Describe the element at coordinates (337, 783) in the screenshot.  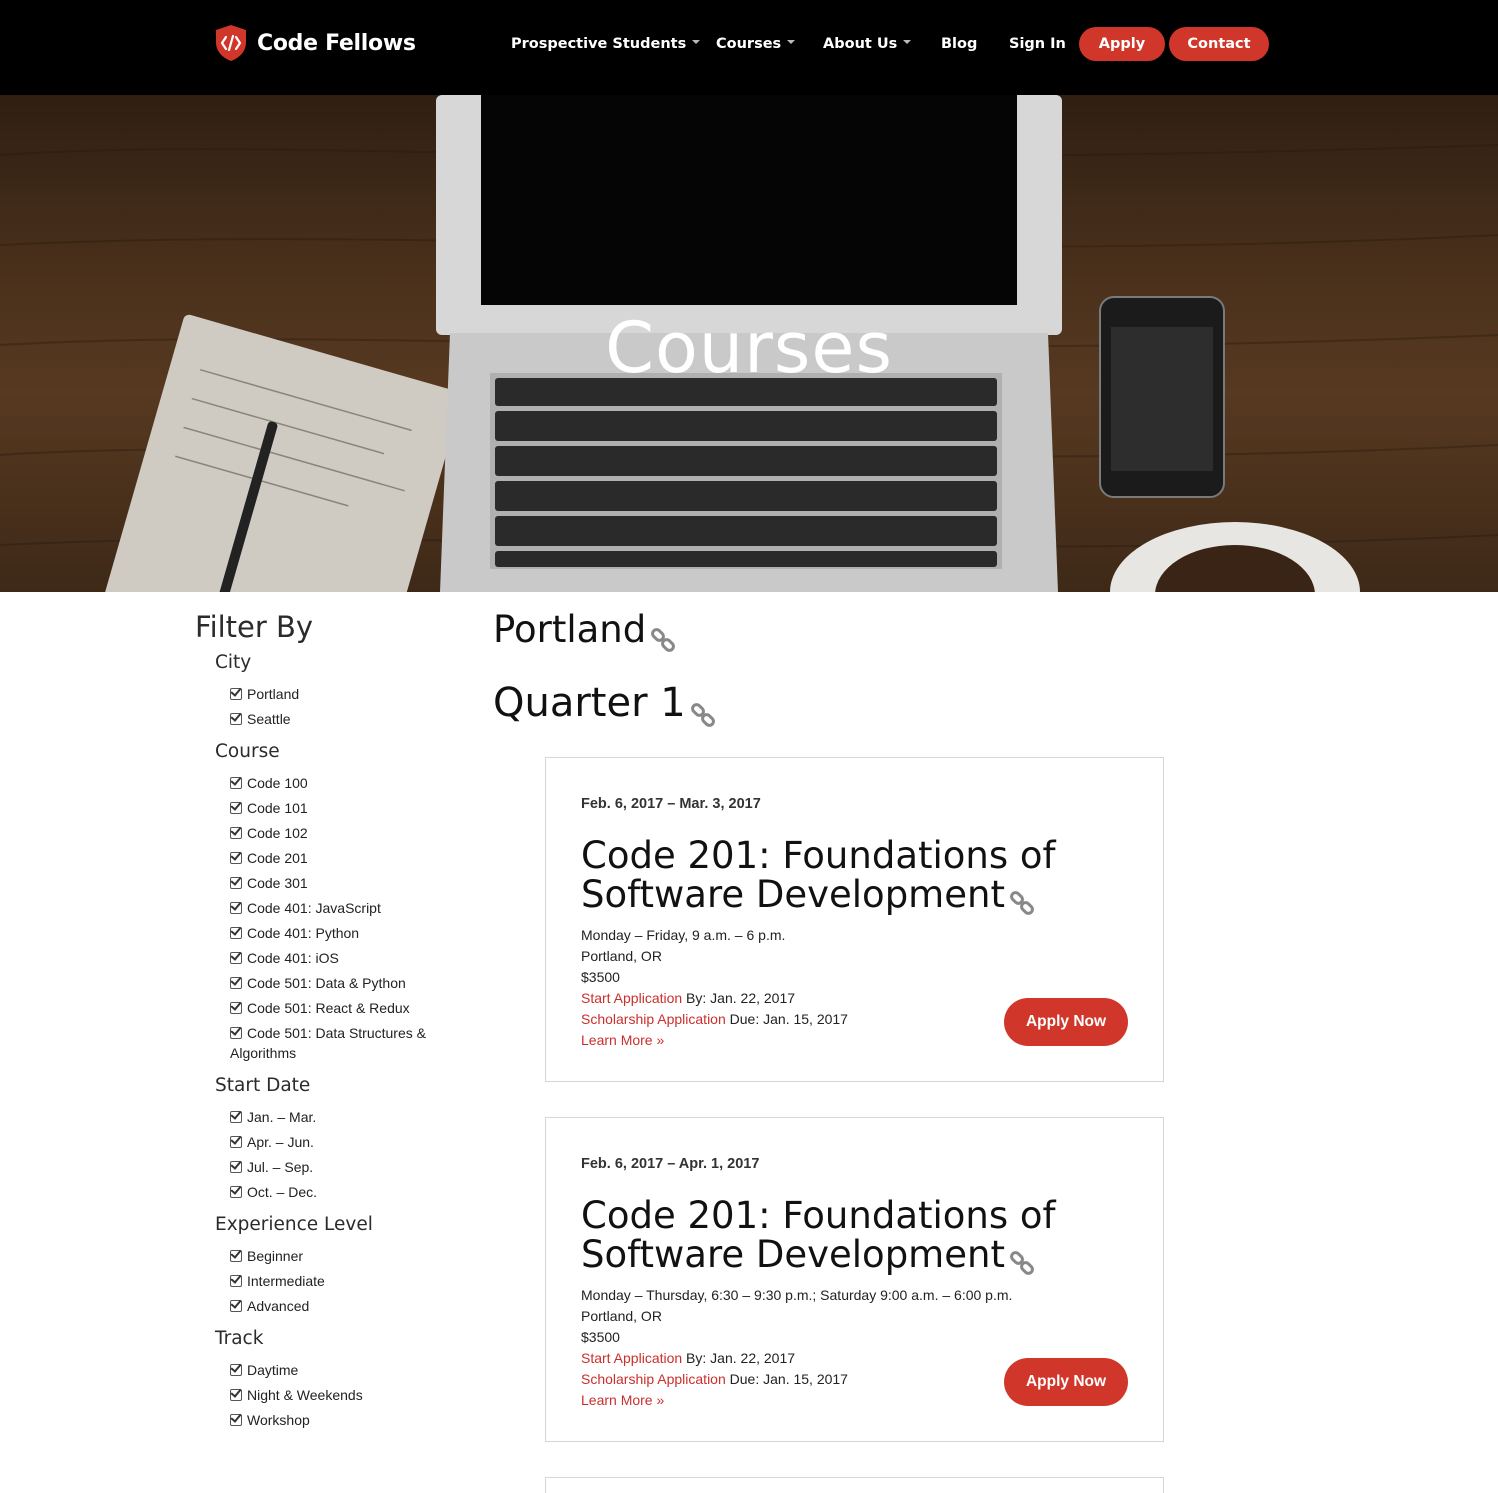
I see `filter-option-code-100: Code 100` at that location.